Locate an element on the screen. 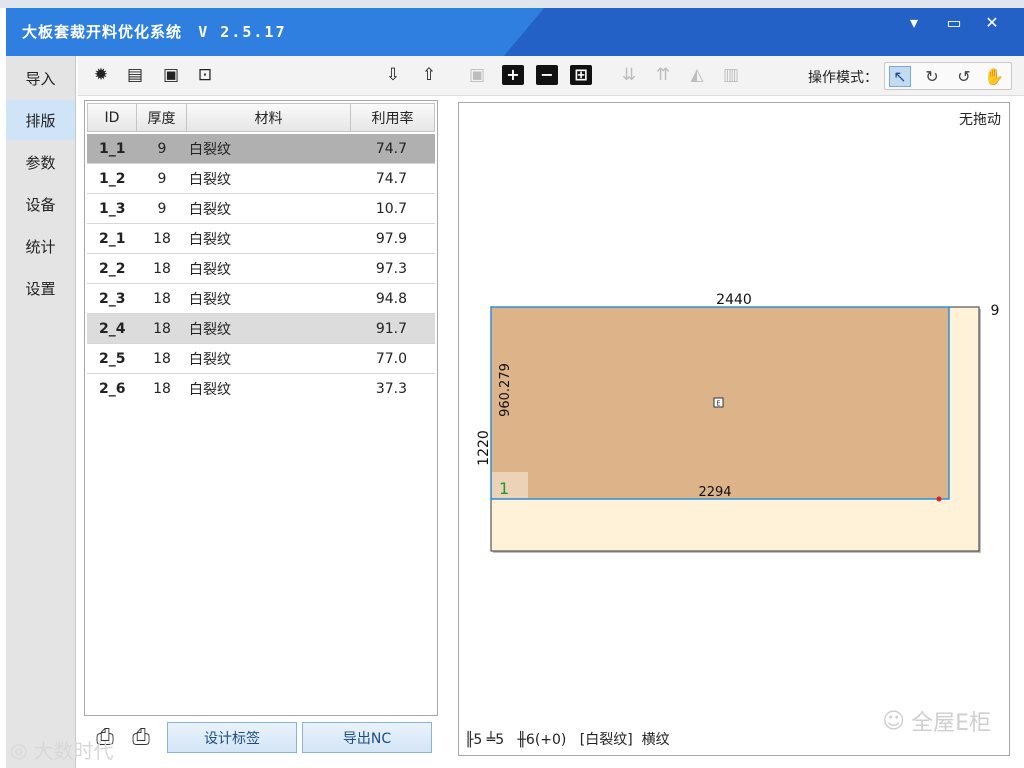 This screenshot has width=1024, height=768. nav-label: 导入 is located at coordinates (40, 78).